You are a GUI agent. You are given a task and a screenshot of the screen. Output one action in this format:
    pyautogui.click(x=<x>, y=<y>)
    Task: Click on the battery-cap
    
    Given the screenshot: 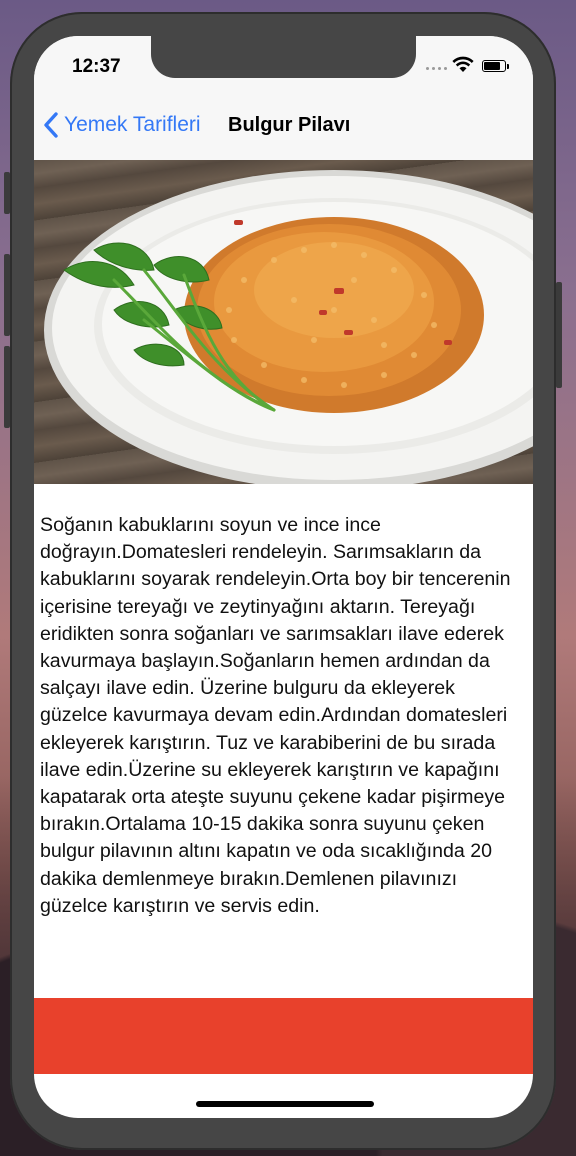 What is the action you would take?
    pyautogui.click(x=508, y=66)
    